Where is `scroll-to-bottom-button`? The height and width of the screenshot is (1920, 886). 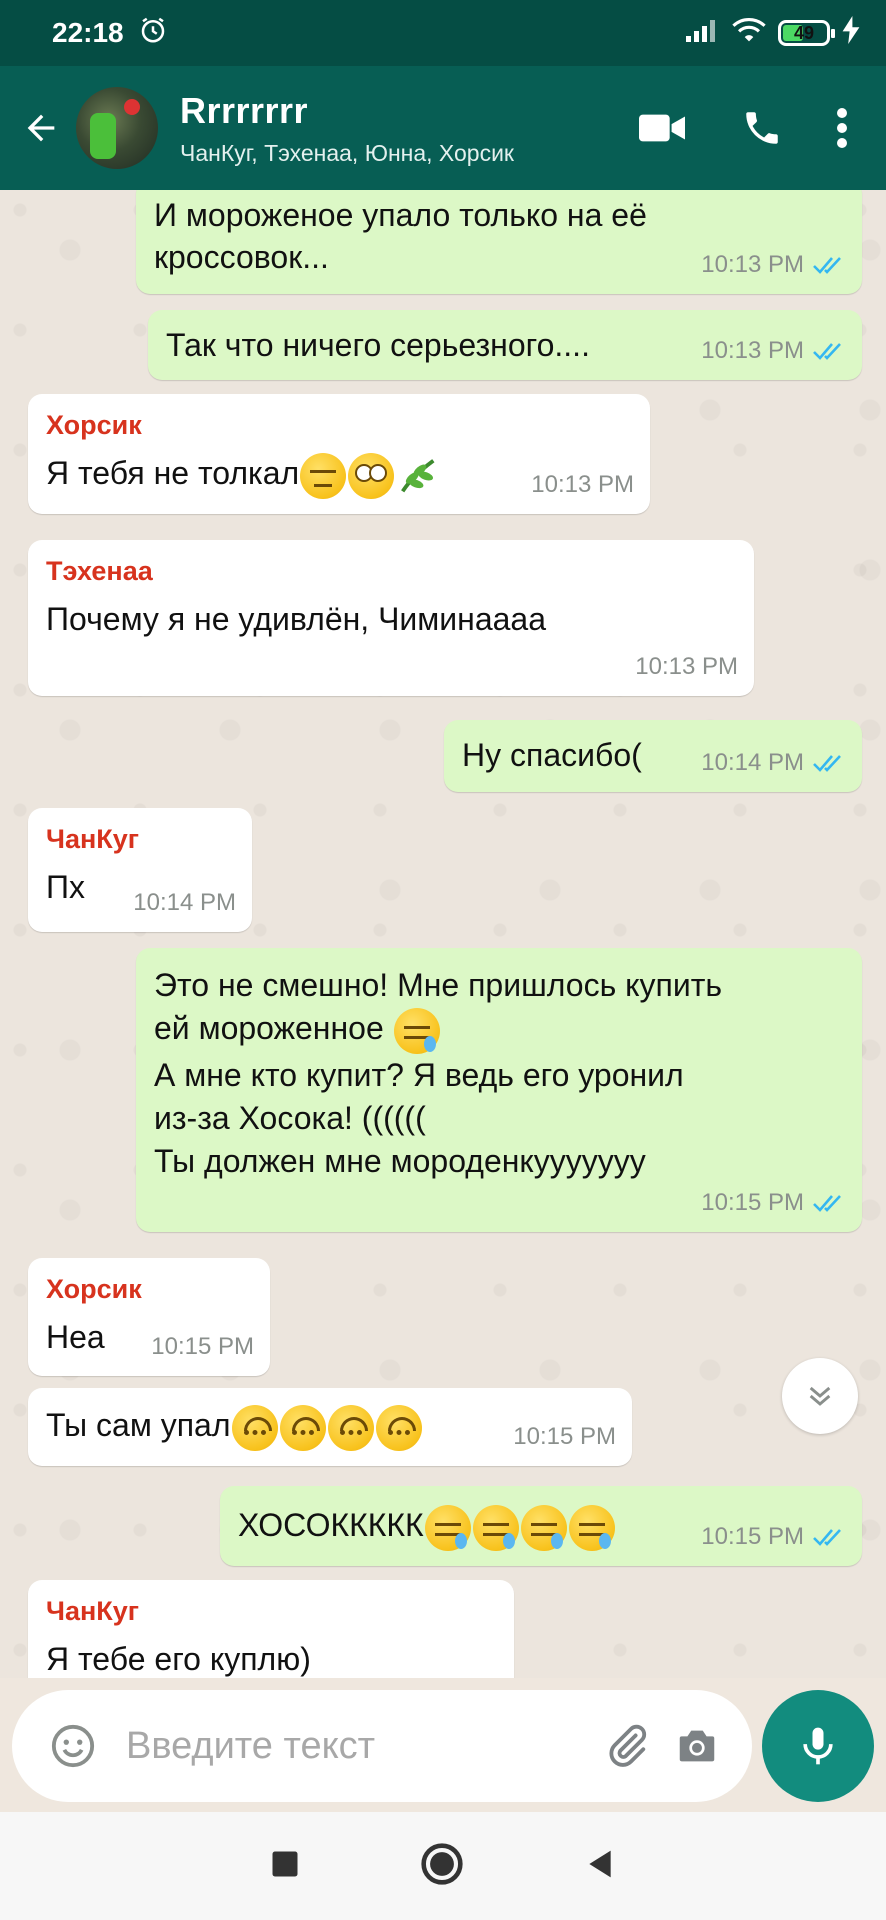 scroll-to-bottom-button is located at coordinates (820, 1396).